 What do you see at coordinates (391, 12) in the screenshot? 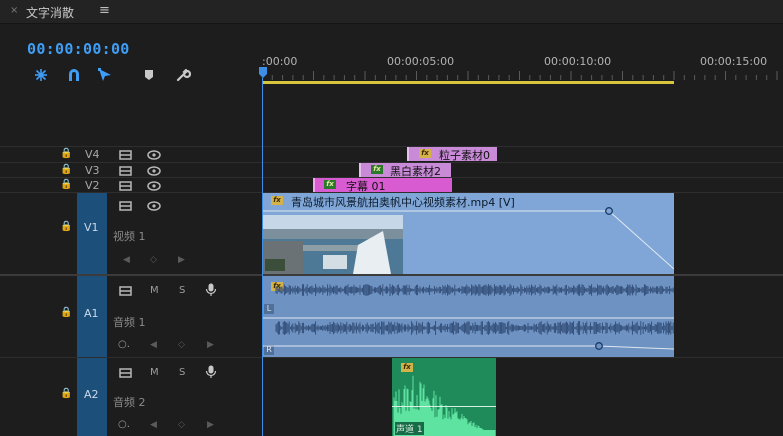
I see `sequence-tab: × 文字消散 ≡` at bounding box center [391, 12].